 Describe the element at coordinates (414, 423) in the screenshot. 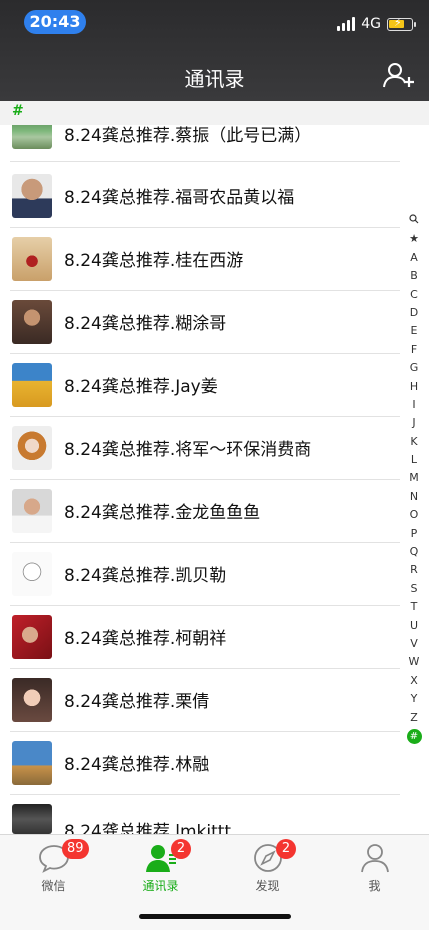

I see `index-letter: J` at that location.